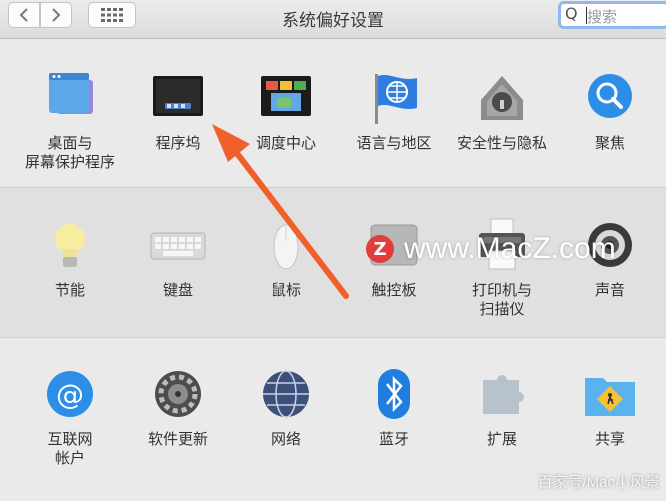  I want to click on watermark-text: www.MacZ.com, so click(510, 248).